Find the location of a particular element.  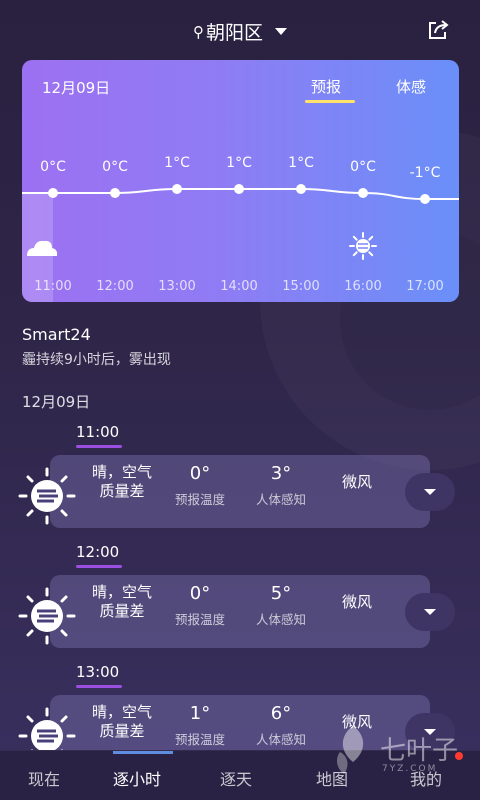

share-icon is located at coordinates (438, 30).